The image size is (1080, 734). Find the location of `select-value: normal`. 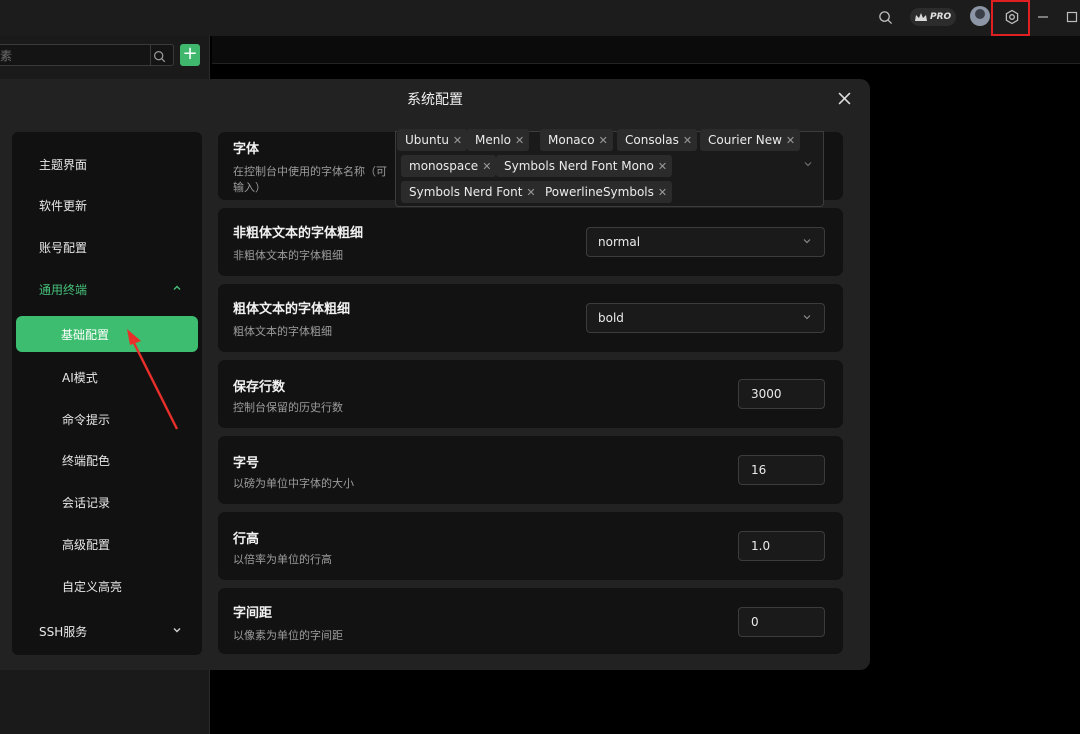

select-value: normal is located at coordinates (619, 242).